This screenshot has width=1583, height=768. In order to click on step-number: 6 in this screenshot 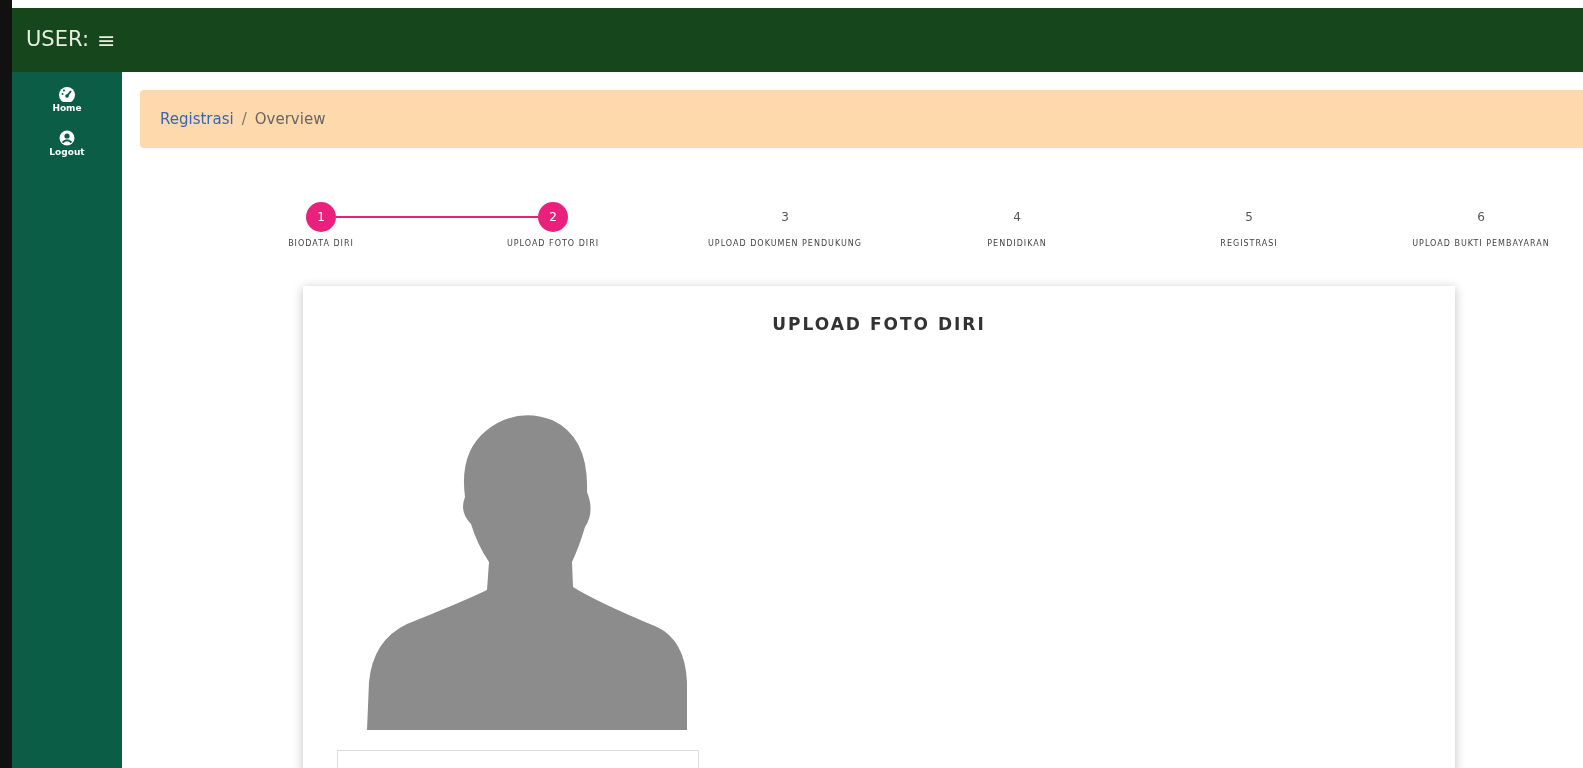, I will do `click(1481, 217)`.